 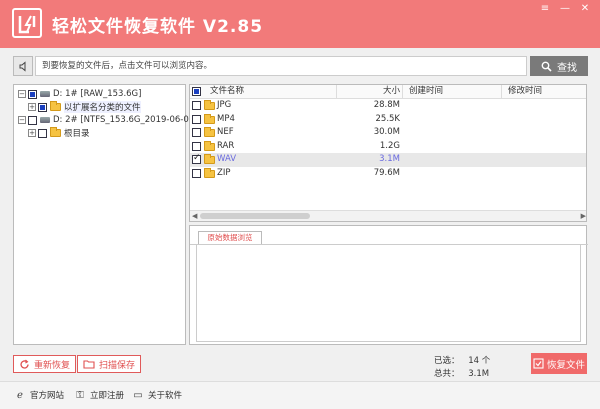 What do you see at coordinates (281, 66) in the screenshot?
I see `tip-text: 到要恢复的文件后，点击文件可以浏览内容。` at bounding box center [281, 66].